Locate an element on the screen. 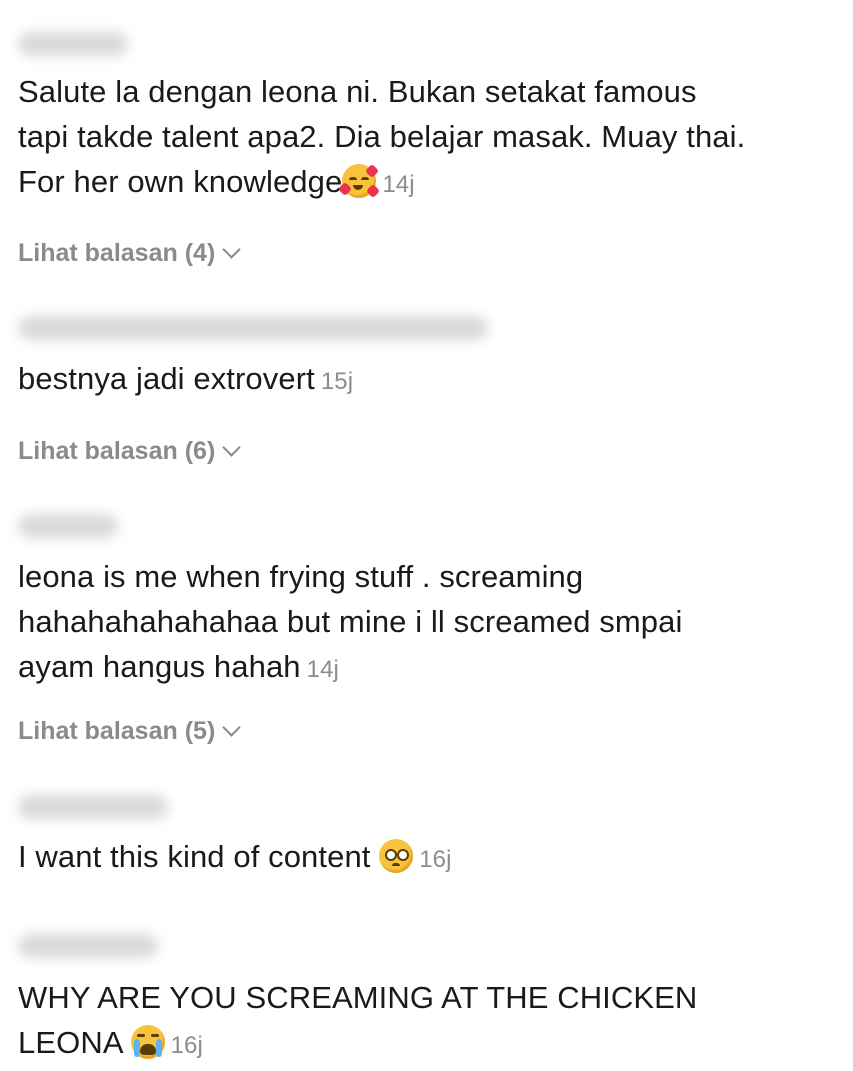  comment-line-last: LEONA 16j is located at coordinates (428, 1044).